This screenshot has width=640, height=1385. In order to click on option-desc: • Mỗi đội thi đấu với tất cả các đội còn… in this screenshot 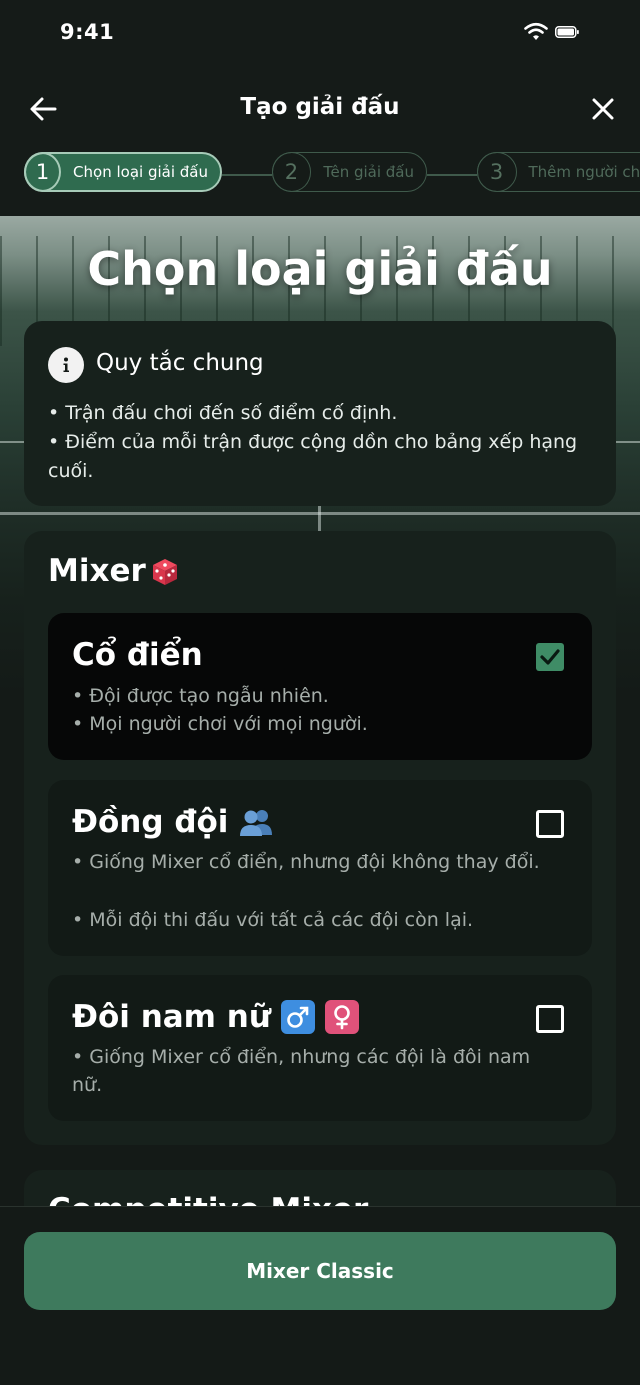, I will do `click(312, 920)`.